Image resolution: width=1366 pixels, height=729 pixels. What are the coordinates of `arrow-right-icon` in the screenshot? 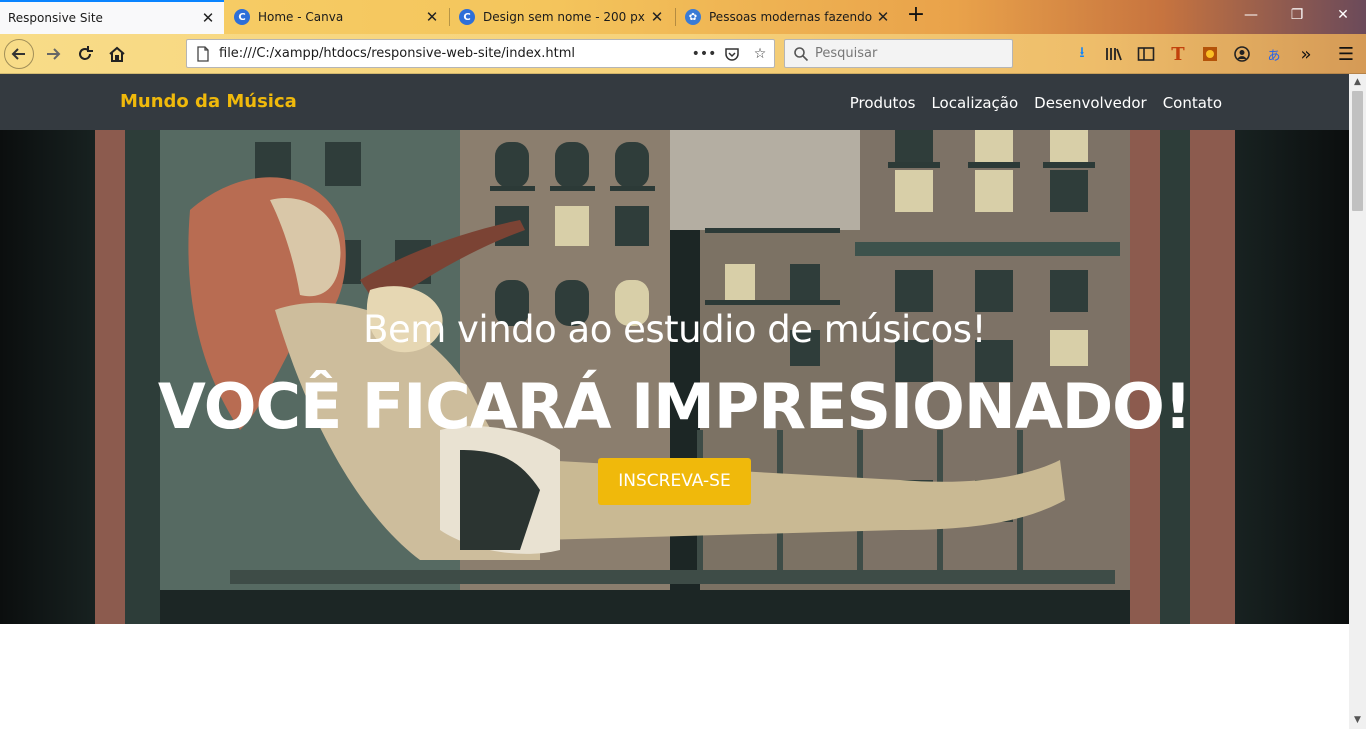 It's located at (54, 54).